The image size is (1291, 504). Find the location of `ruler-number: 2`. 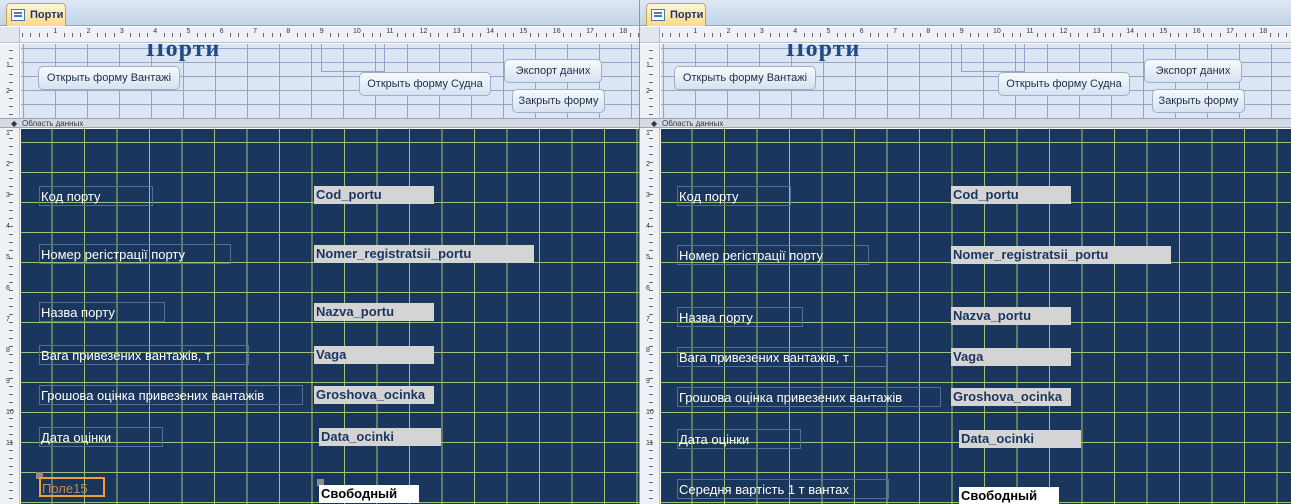

ruler-number: 2 is located at coordinates (88, 31).